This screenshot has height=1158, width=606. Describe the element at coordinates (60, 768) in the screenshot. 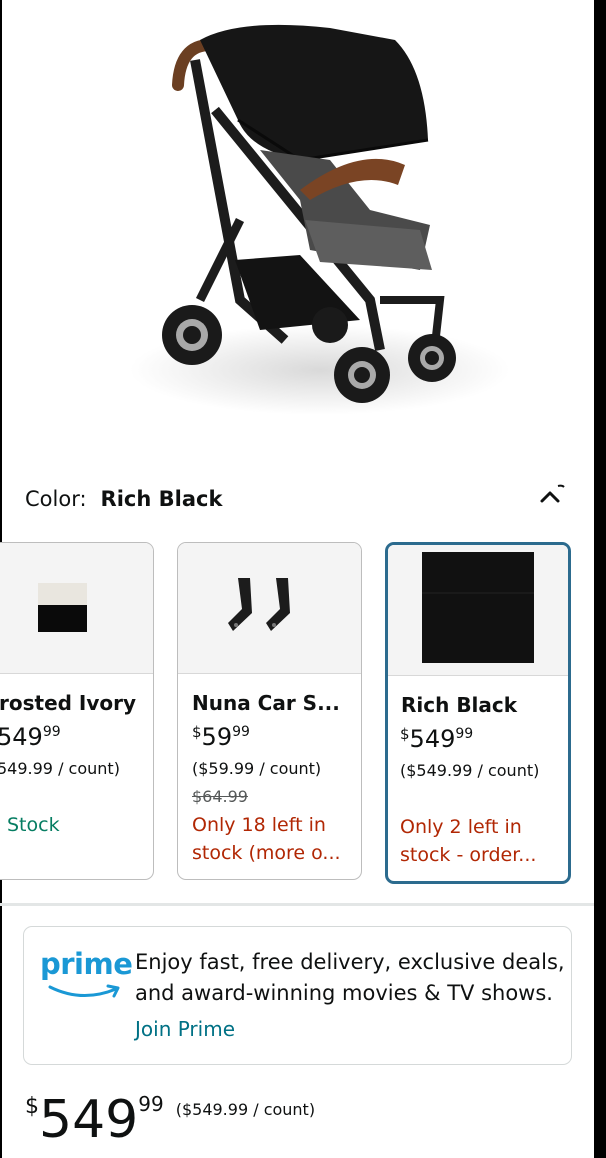

I see `variant-unit-price: 549.99 / count)` at that location.